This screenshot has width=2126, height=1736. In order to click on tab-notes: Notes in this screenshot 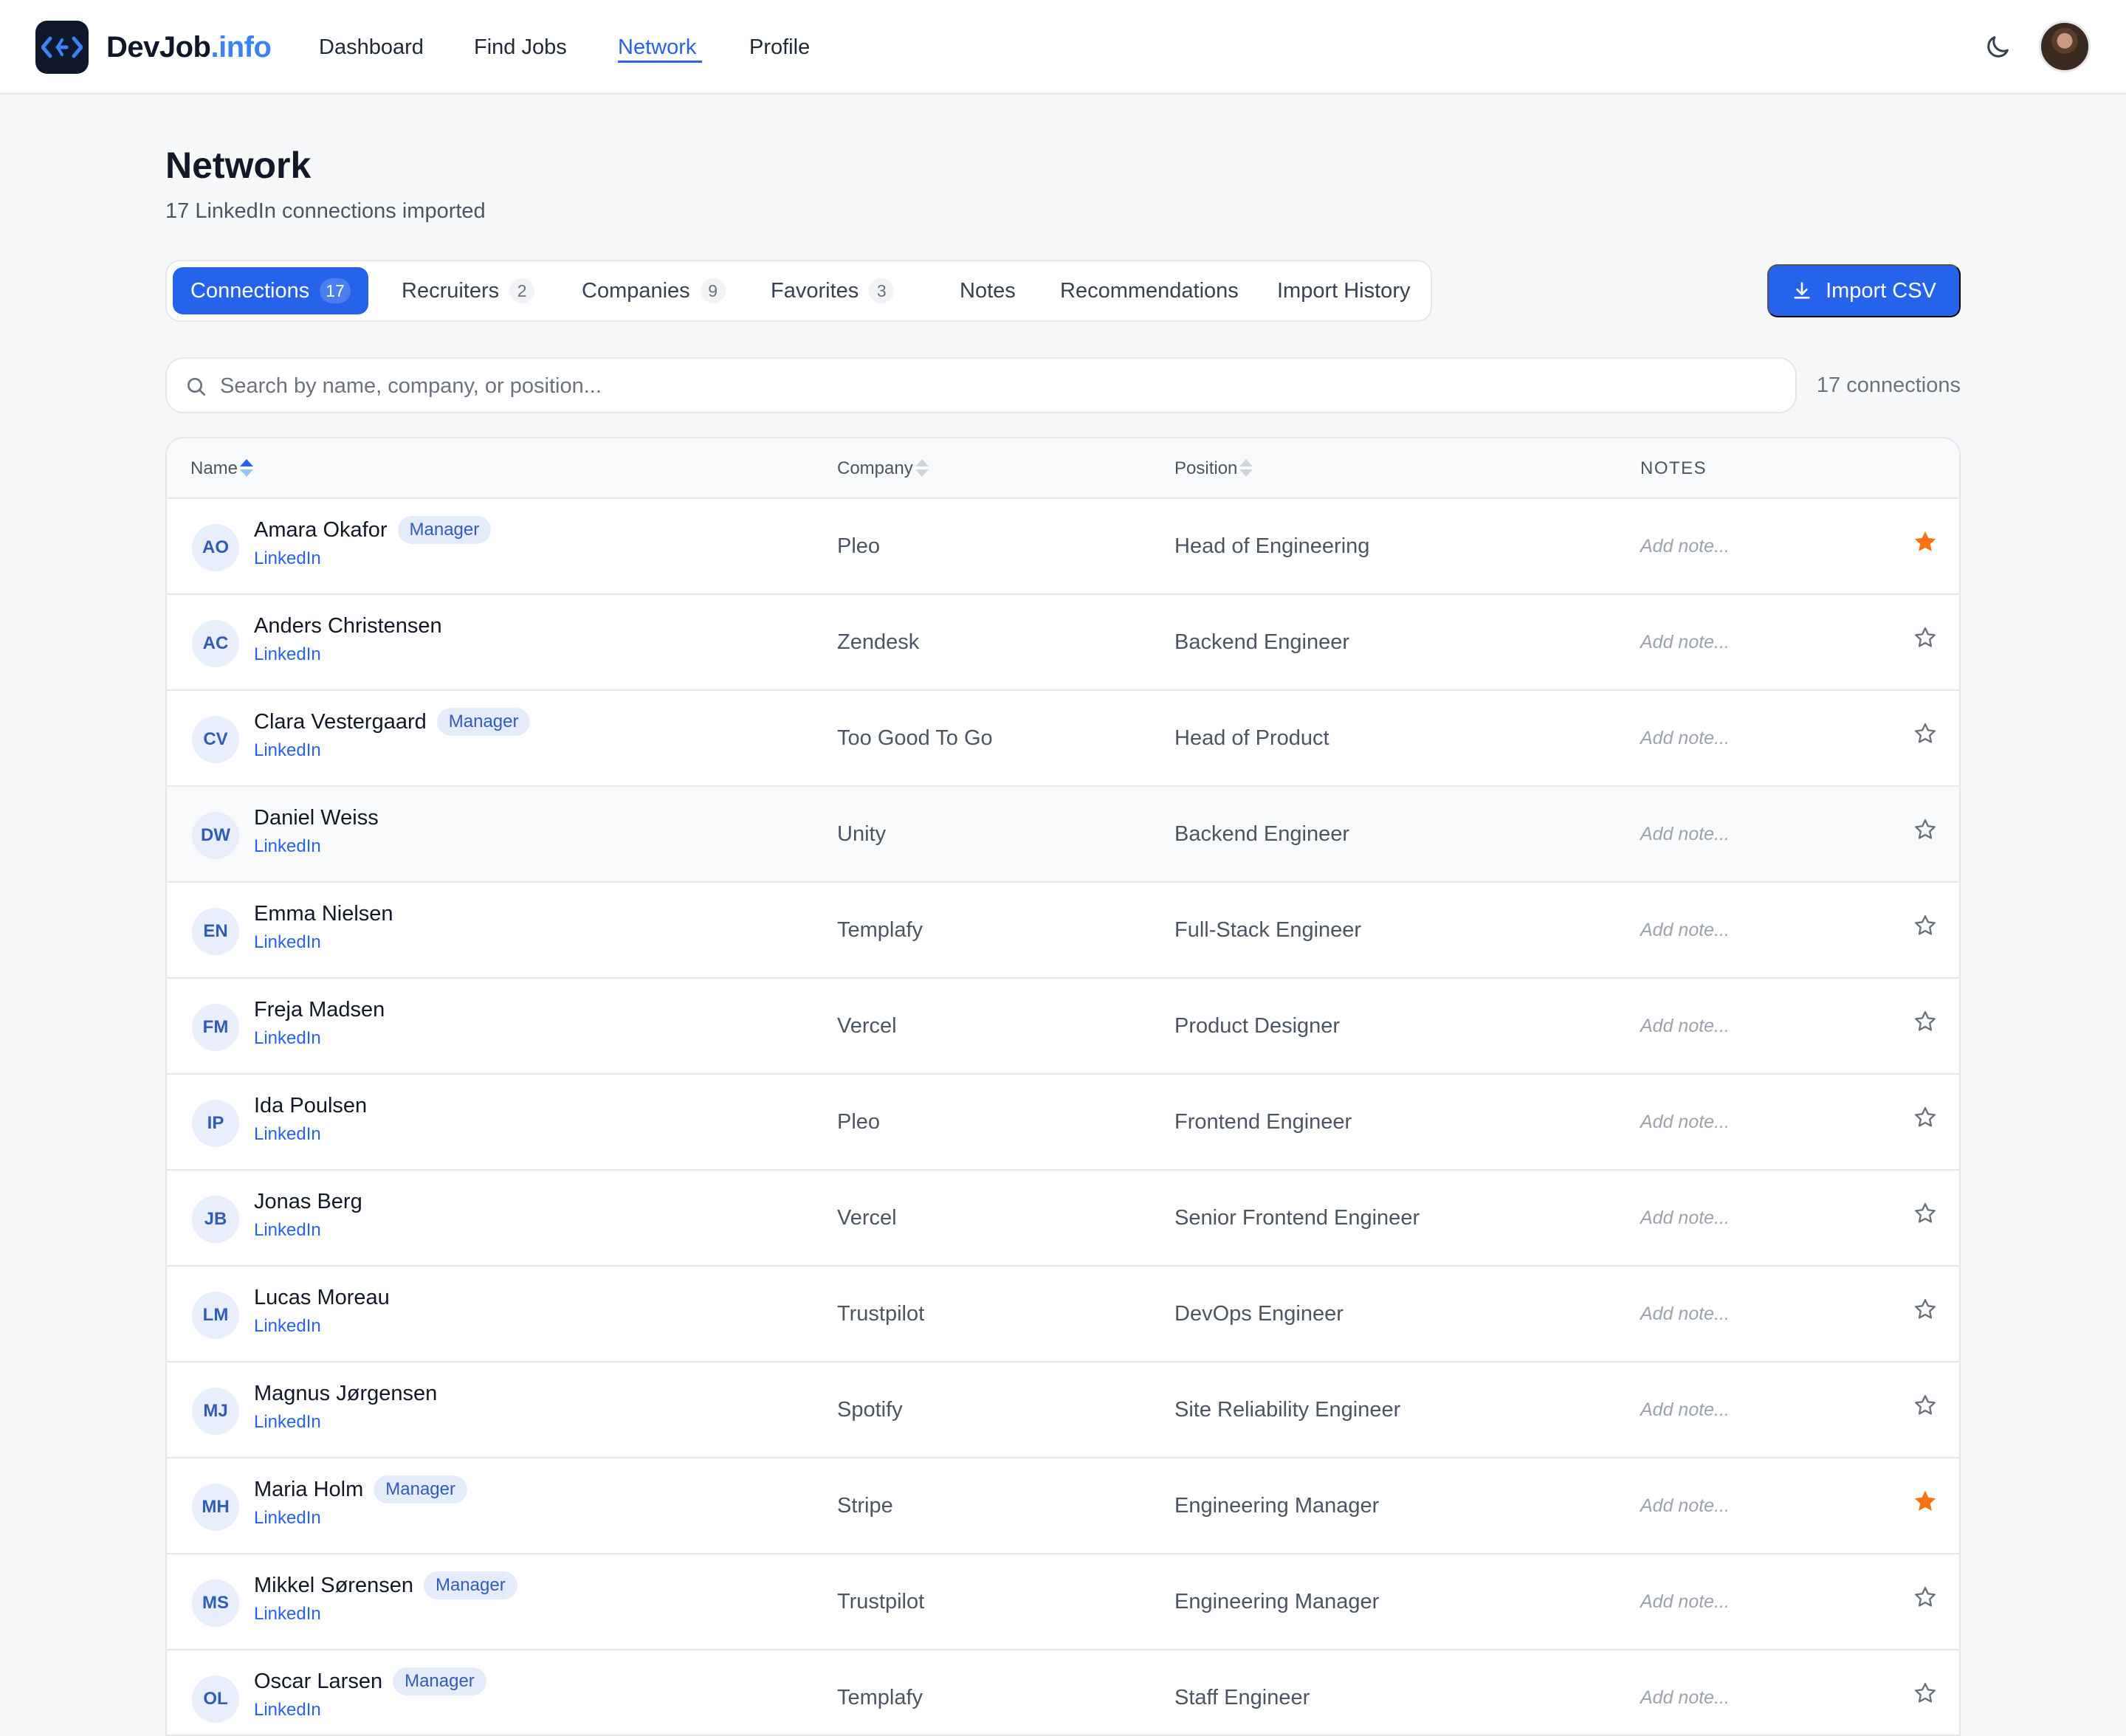, I will do `click(988, 290)`.